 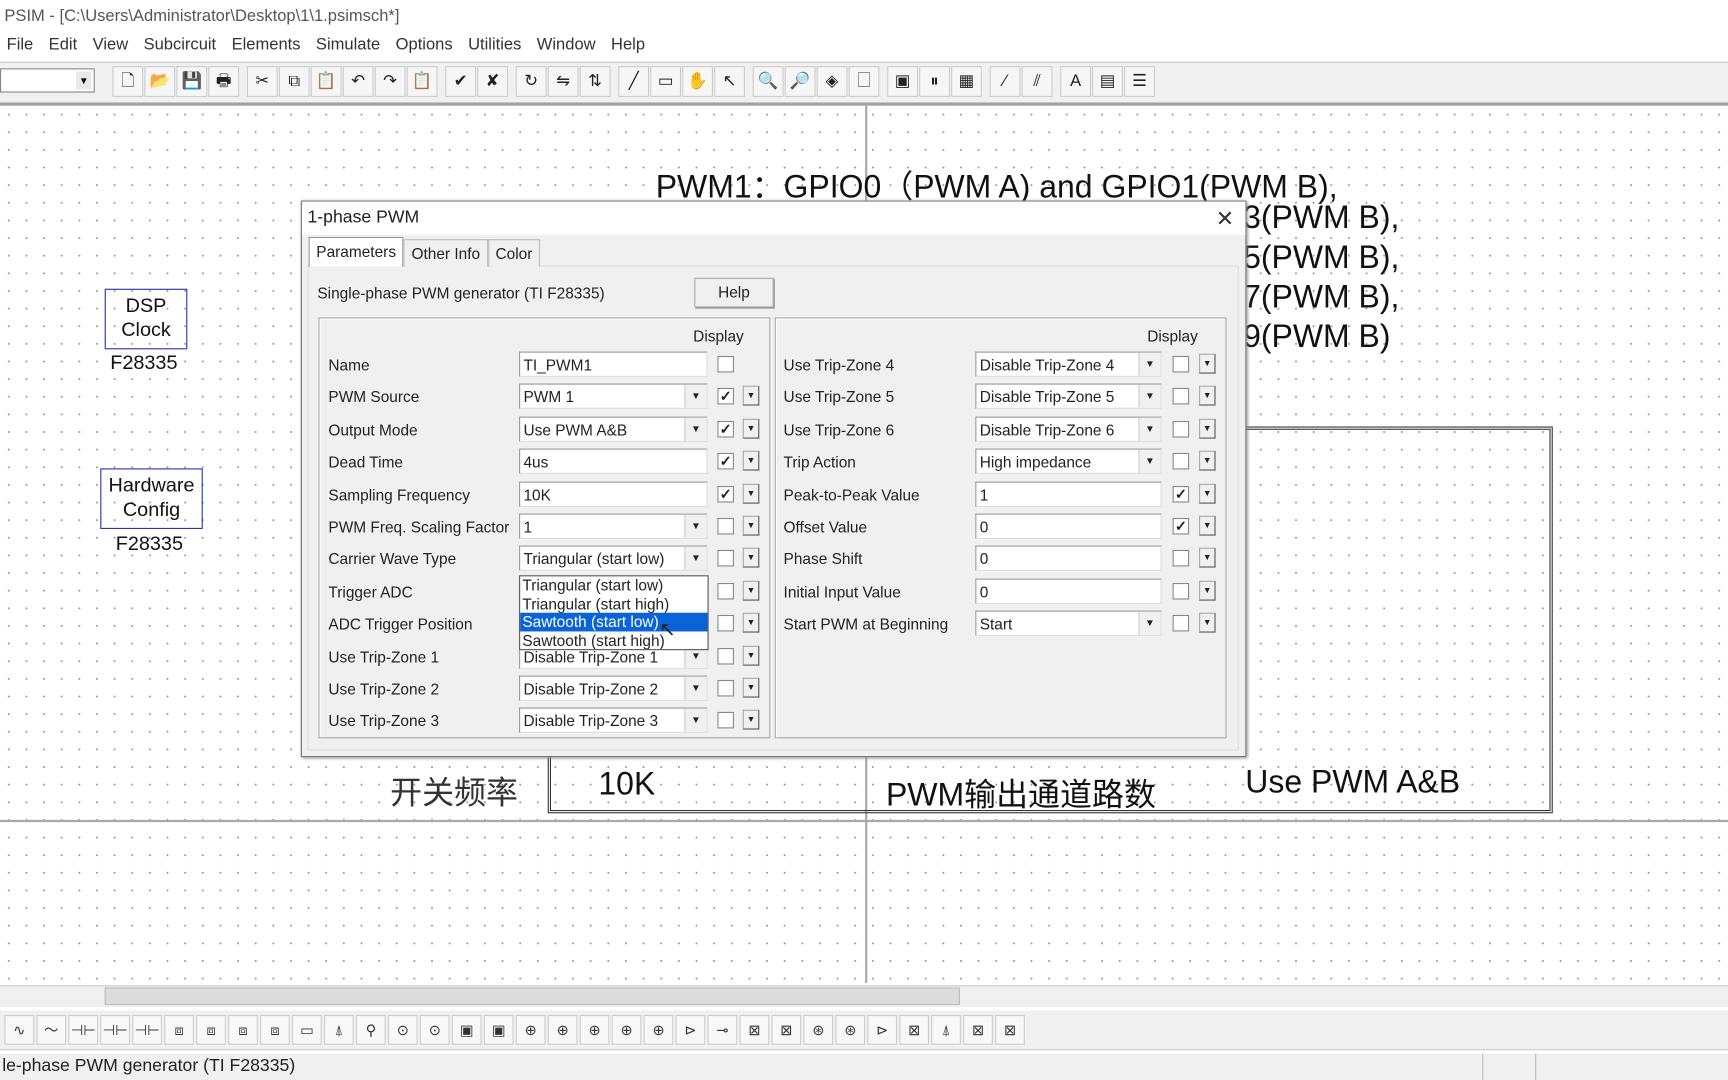 What do you see at coordinates (800, 81) in the screenshot?
I see `zoom-out-icon: 🔎` at bounding box center [800, 81].